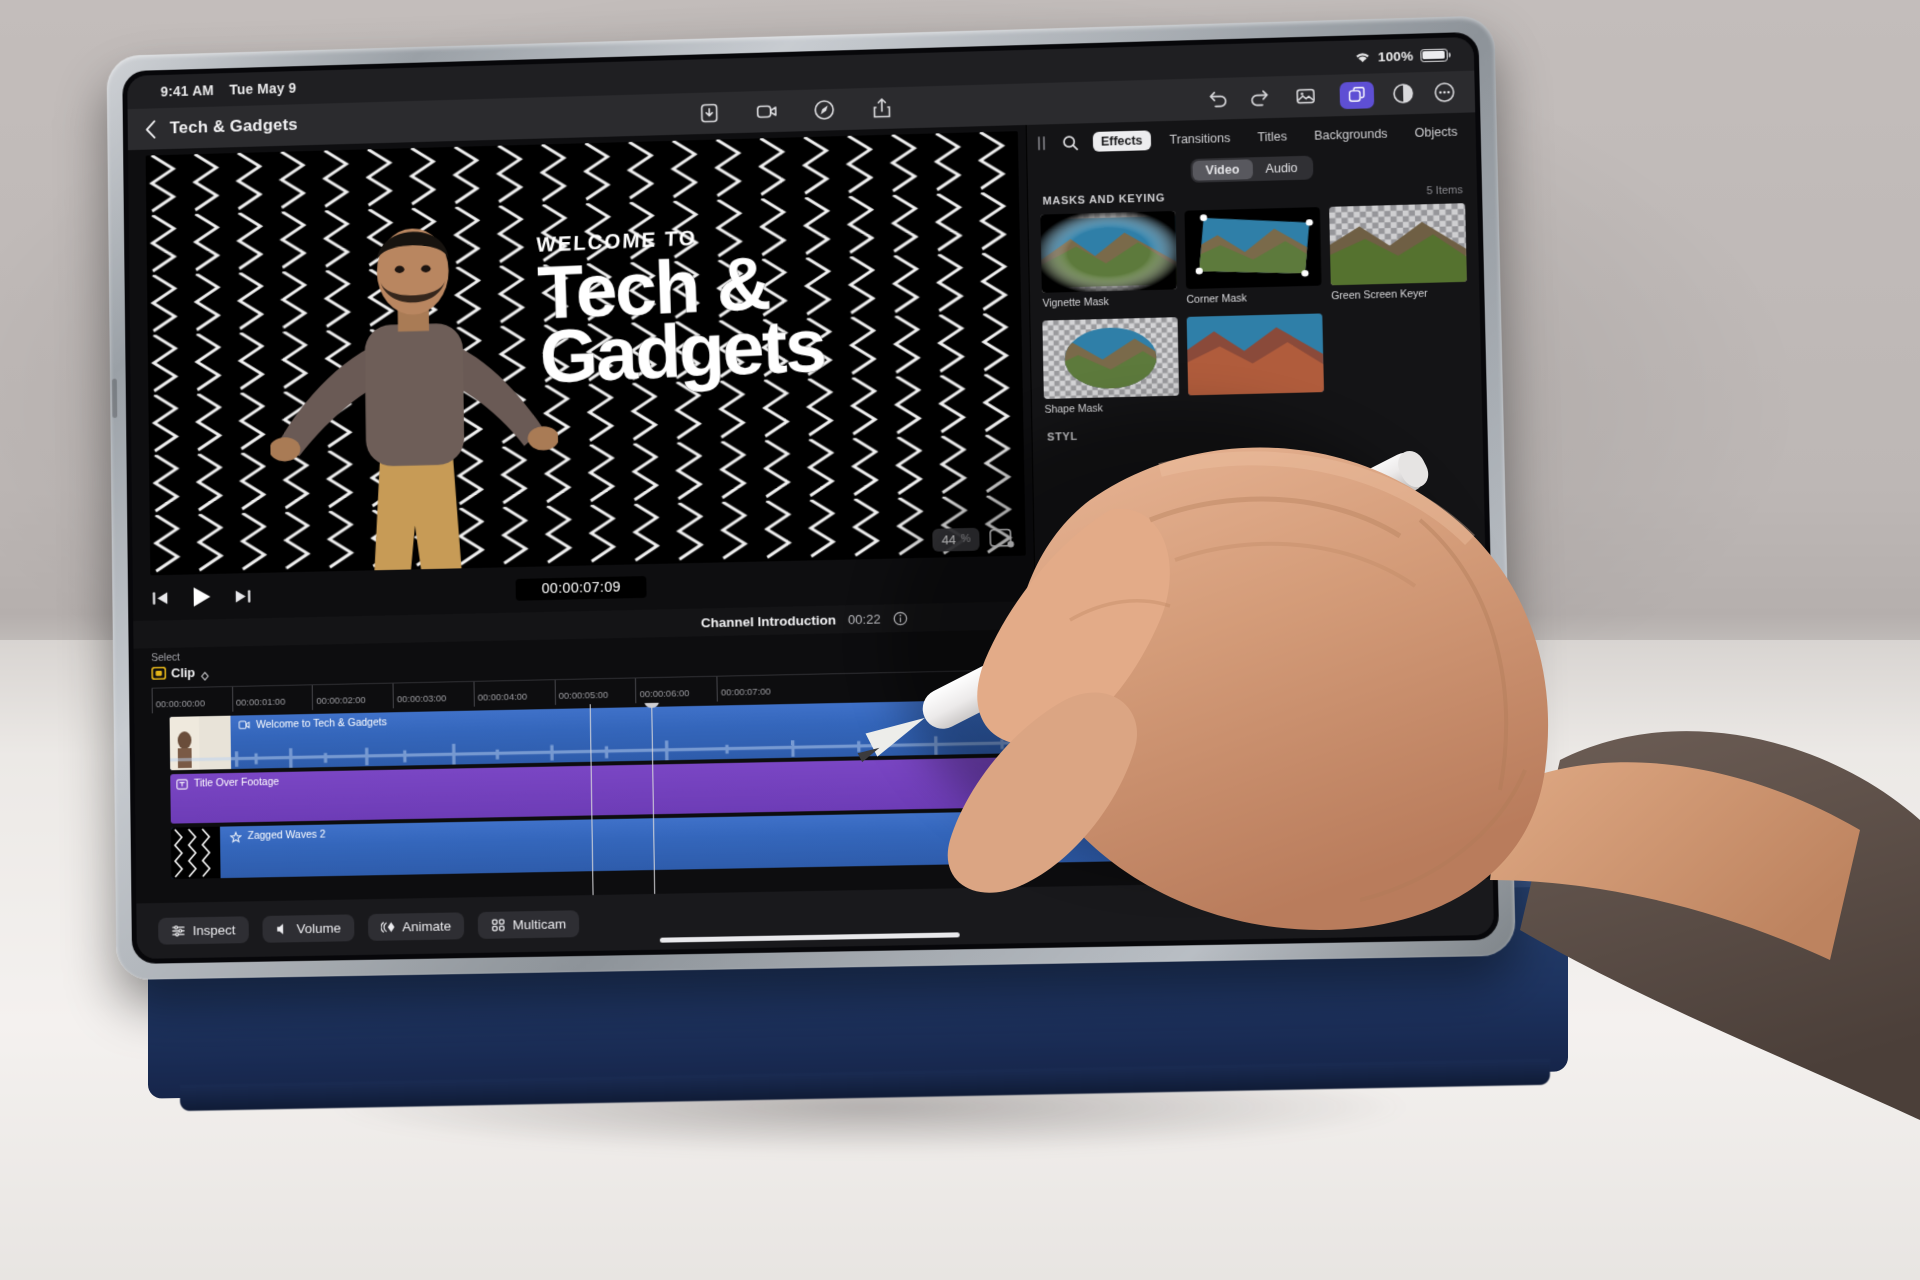 This screenshot has width=1920, height=1280. What do you see at coordinates (1351, 135) in the screenshot?
I see `tab-backgrounds: Backgrounds` at bounding box center [1351, 135].